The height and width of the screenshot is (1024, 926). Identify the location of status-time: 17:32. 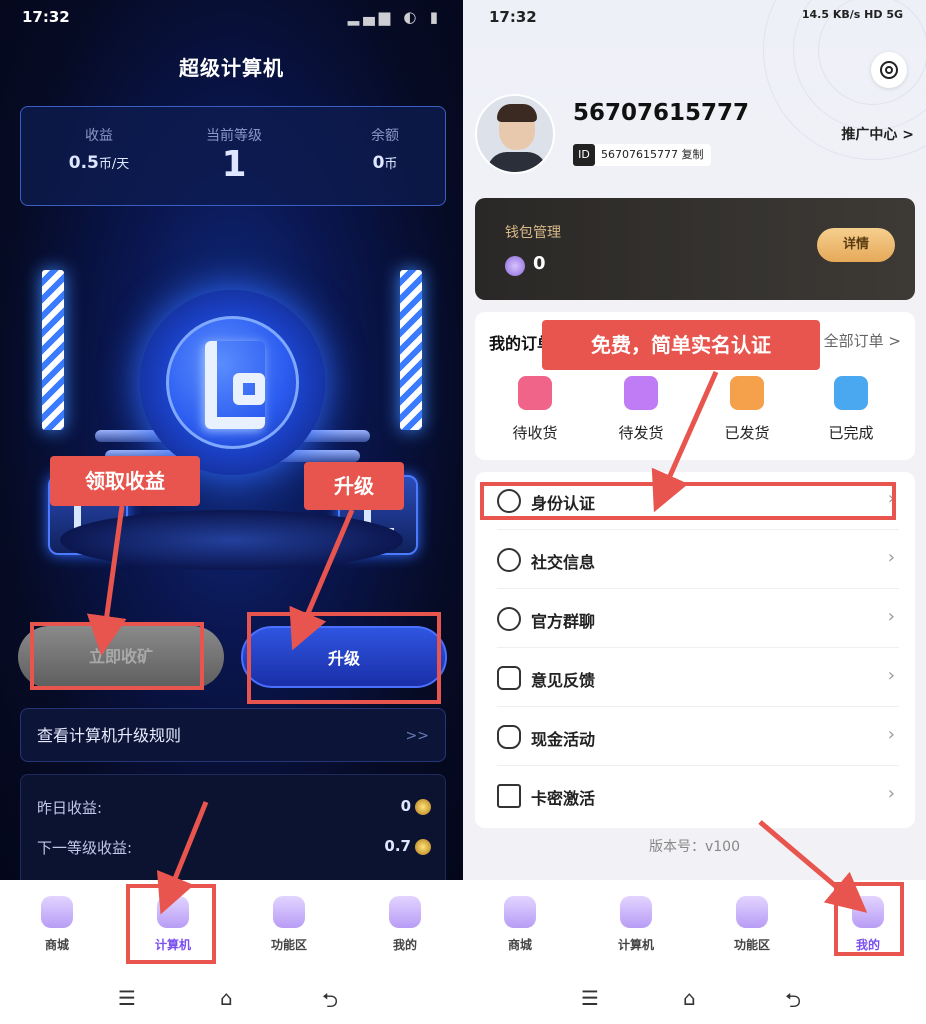
(46, 17).